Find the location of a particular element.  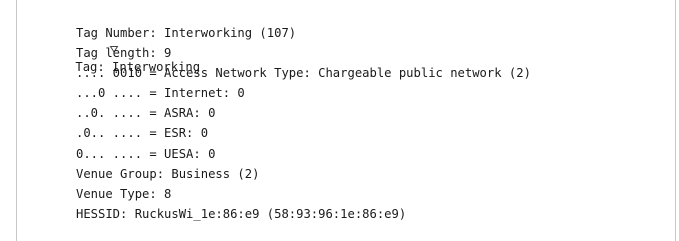

tree-node-interworking-tag: Tag: Interworking is located at coordinates (118, 39).